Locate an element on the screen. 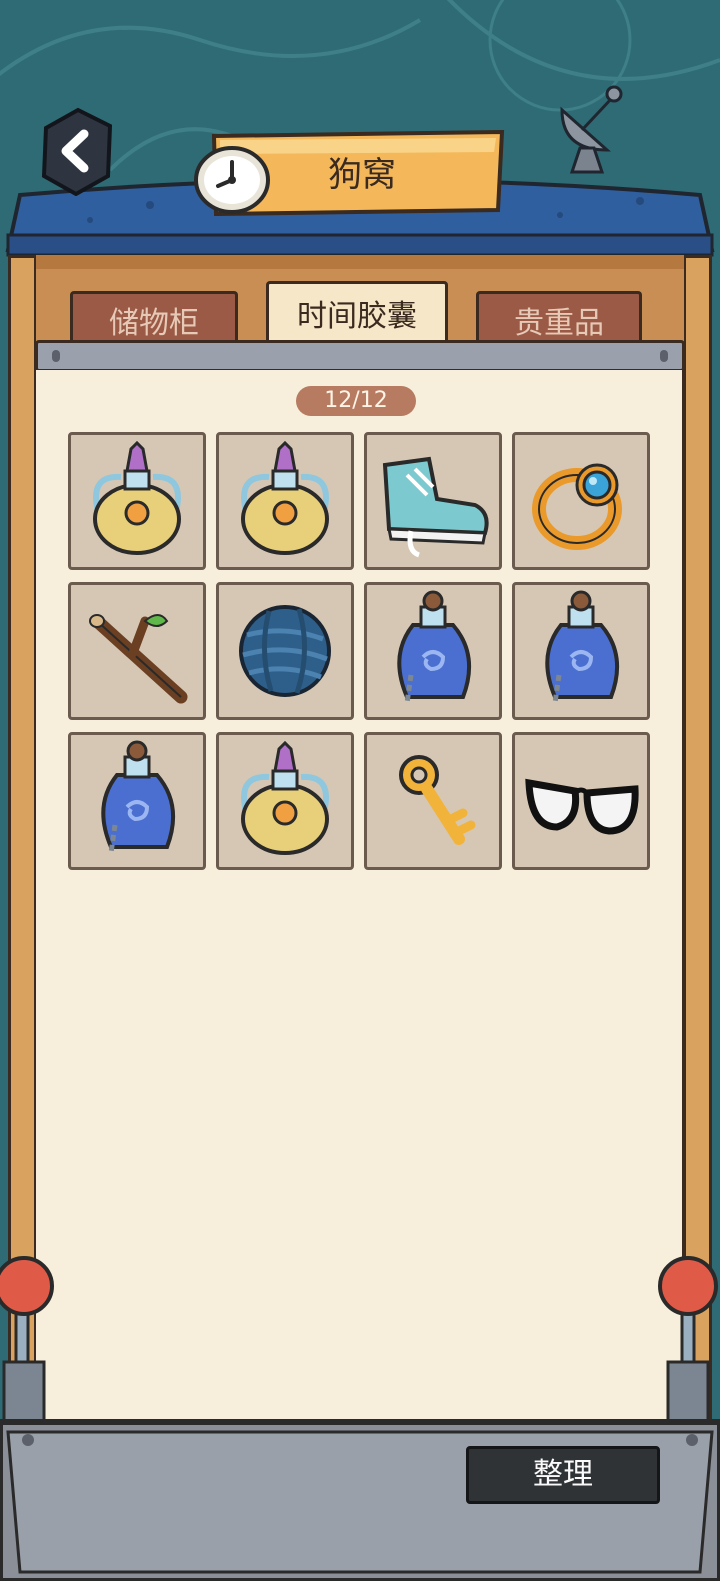  metal-bar is located at coordinates (360, 356).